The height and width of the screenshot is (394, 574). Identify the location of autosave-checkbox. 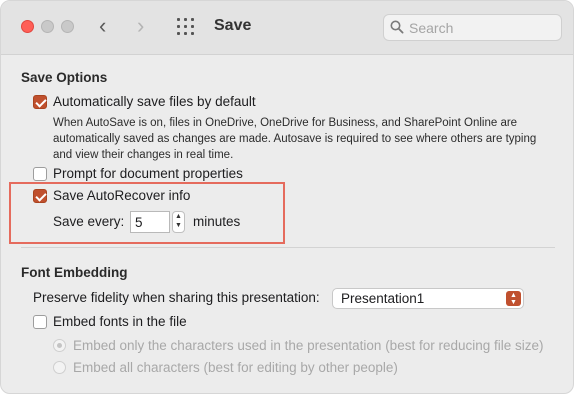
(40, 102).